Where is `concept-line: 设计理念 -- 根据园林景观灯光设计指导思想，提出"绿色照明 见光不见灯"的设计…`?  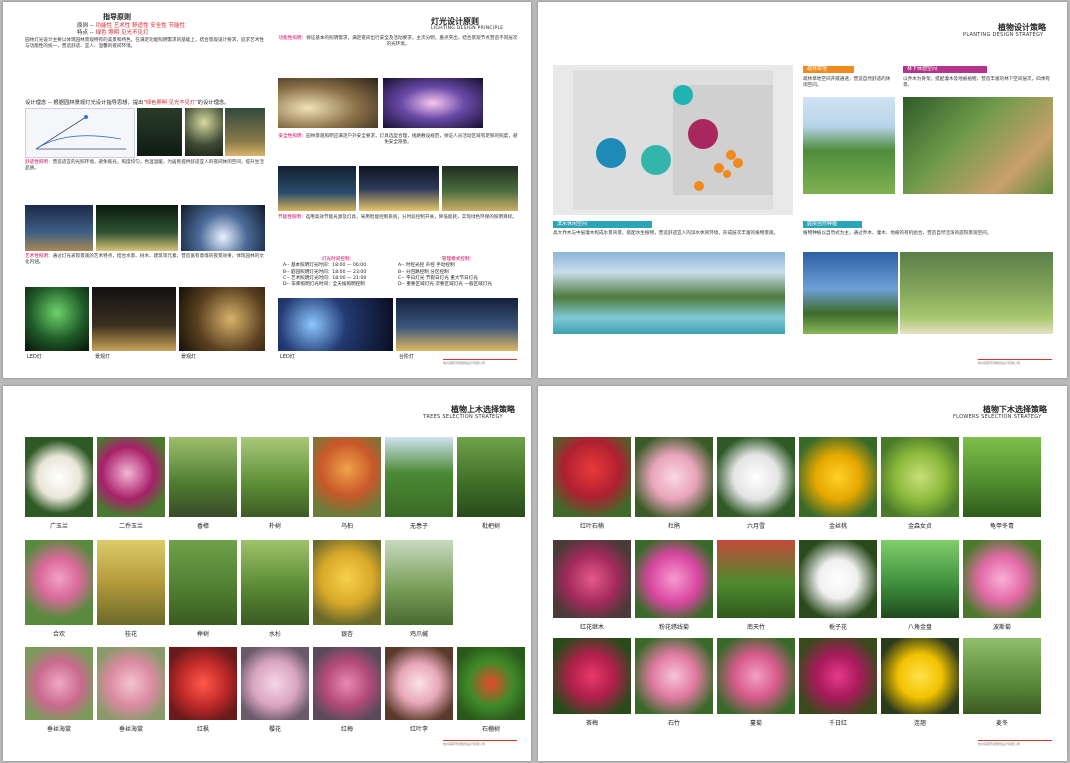 concept-line: 设计理念 -- 根据园林景观灯光设计指导思想，提出"绿色照明 见光不见灯"的设计… is located at coordinates (127, 103).